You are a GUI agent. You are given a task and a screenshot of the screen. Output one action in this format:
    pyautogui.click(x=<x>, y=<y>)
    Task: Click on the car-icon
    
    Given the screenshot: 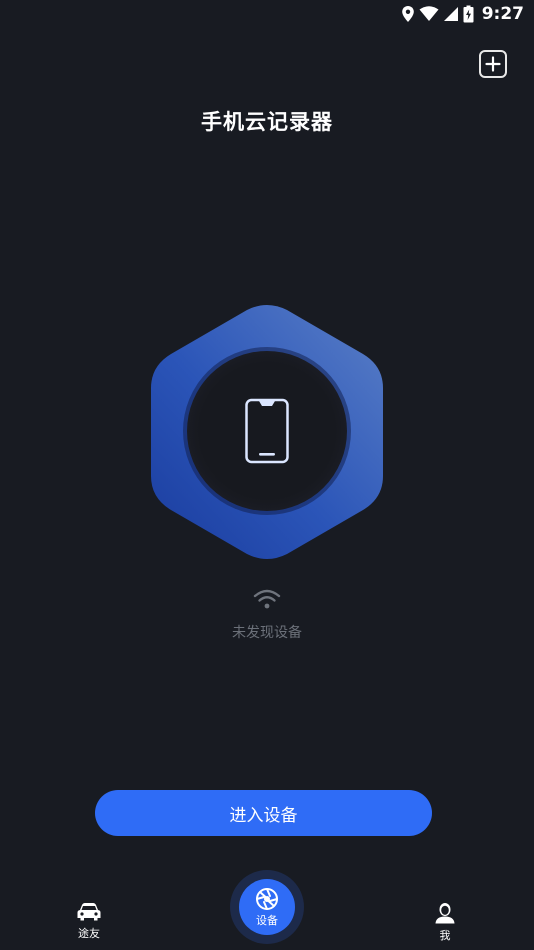 What is the action you would take?
    pyautogui.click(x=89, y=912)
    